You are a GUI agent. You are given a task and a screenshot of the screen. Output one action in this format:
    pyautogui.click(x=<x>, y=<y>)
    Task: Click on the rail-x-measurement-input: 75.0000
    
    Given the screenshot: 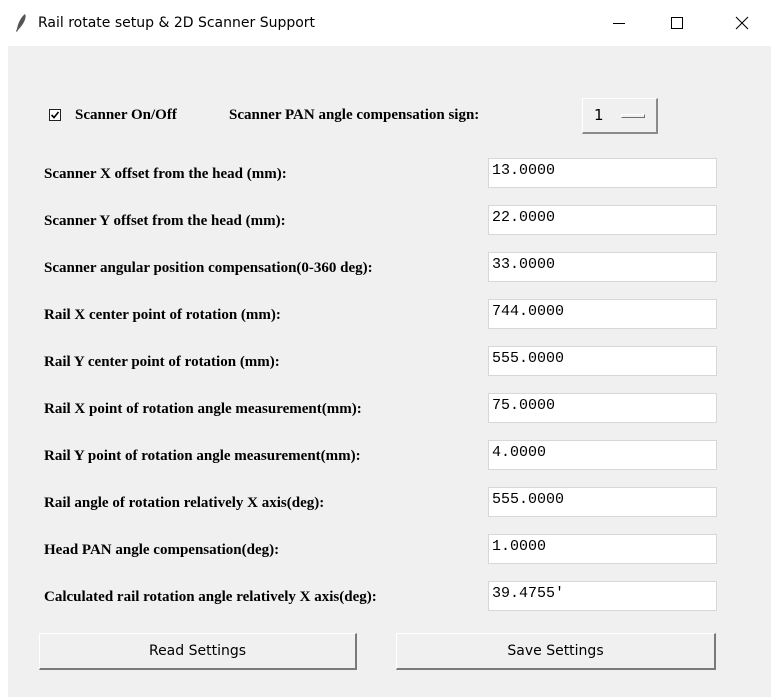 What is the action you would take?
    pyautogui.click(x=602, y=408)
    